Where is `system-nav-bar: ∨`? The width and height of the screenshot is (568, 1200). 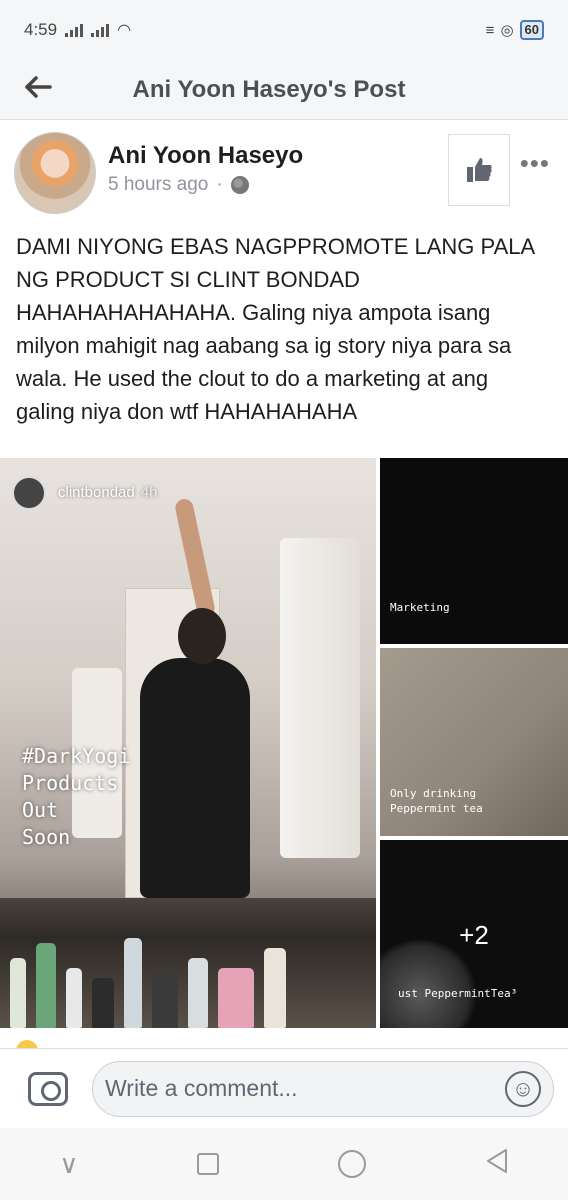
system-nav-bar: ∨ is located at coordinates (284, 1164).